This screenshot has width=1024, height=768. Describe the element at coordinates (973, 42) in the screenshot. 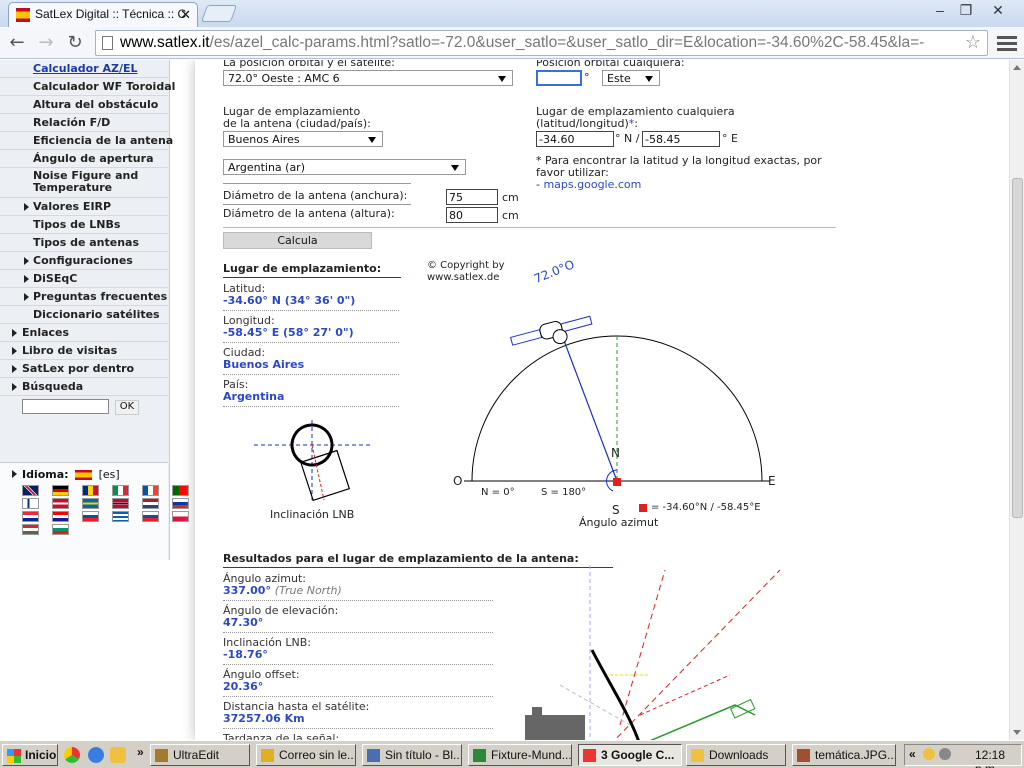

I see `bookmark-star-icon: ☆` at that location.